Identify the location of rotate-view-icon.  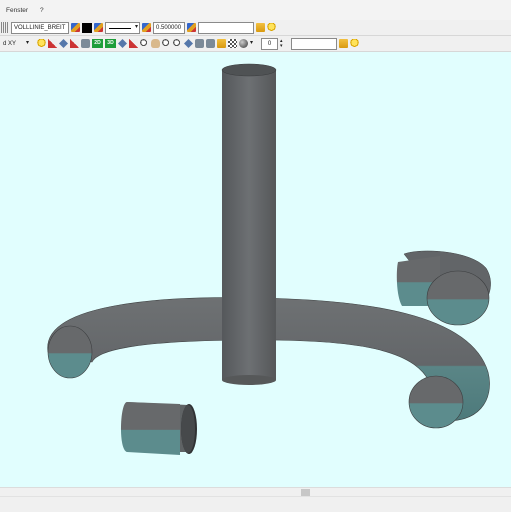
(122, 43).